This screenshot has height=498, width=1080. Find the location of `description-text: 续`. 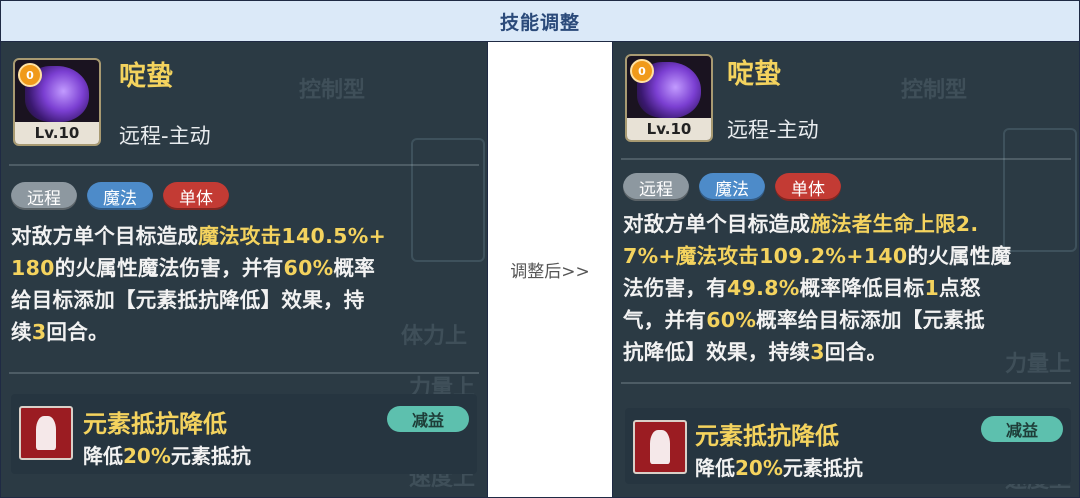

description-text: 续 is located at coordinates (21, 332).